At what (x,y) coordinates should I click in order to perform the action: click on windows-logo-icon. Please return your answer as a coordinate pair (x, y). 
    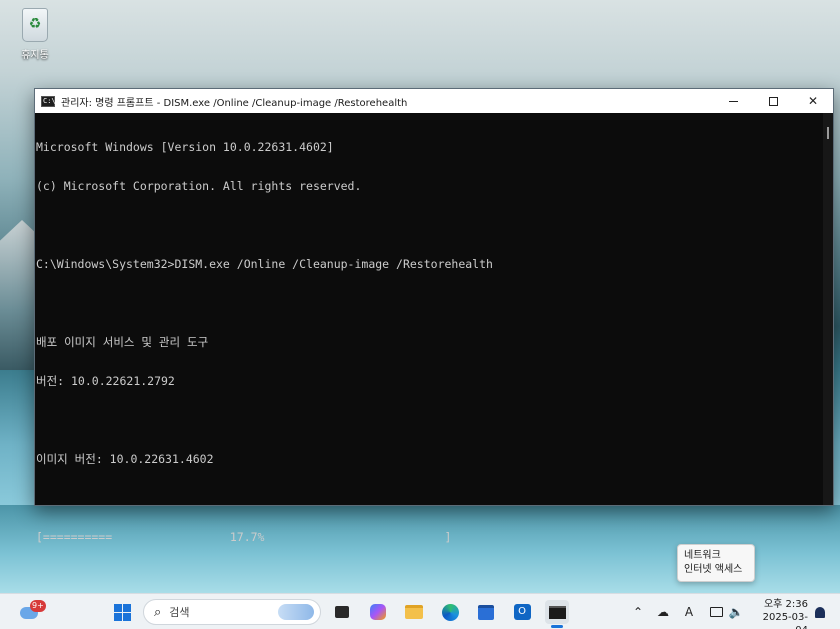
    Looking at the image, I should click on (122, 612).